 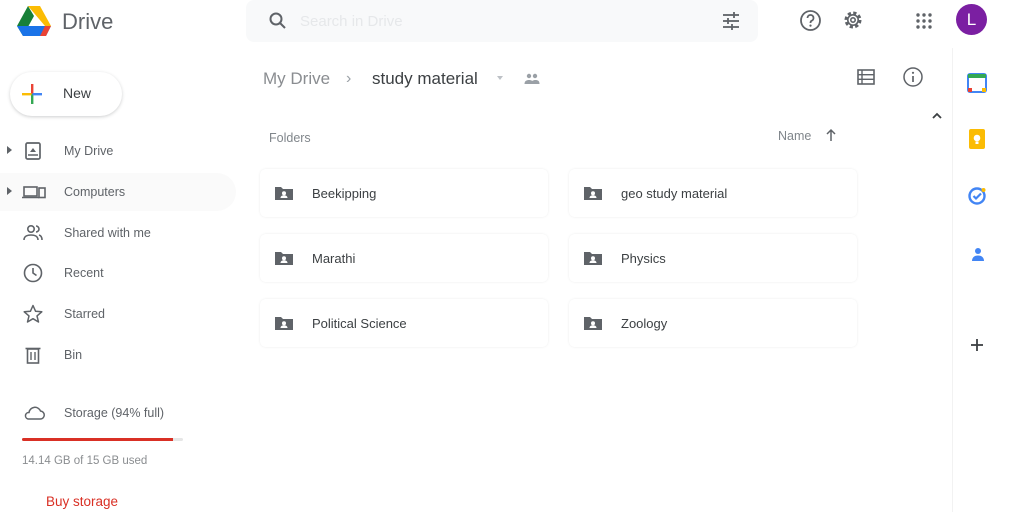 I want to click on sidebar-item-storage: Storage (94% full), so click(x=118, y=413).